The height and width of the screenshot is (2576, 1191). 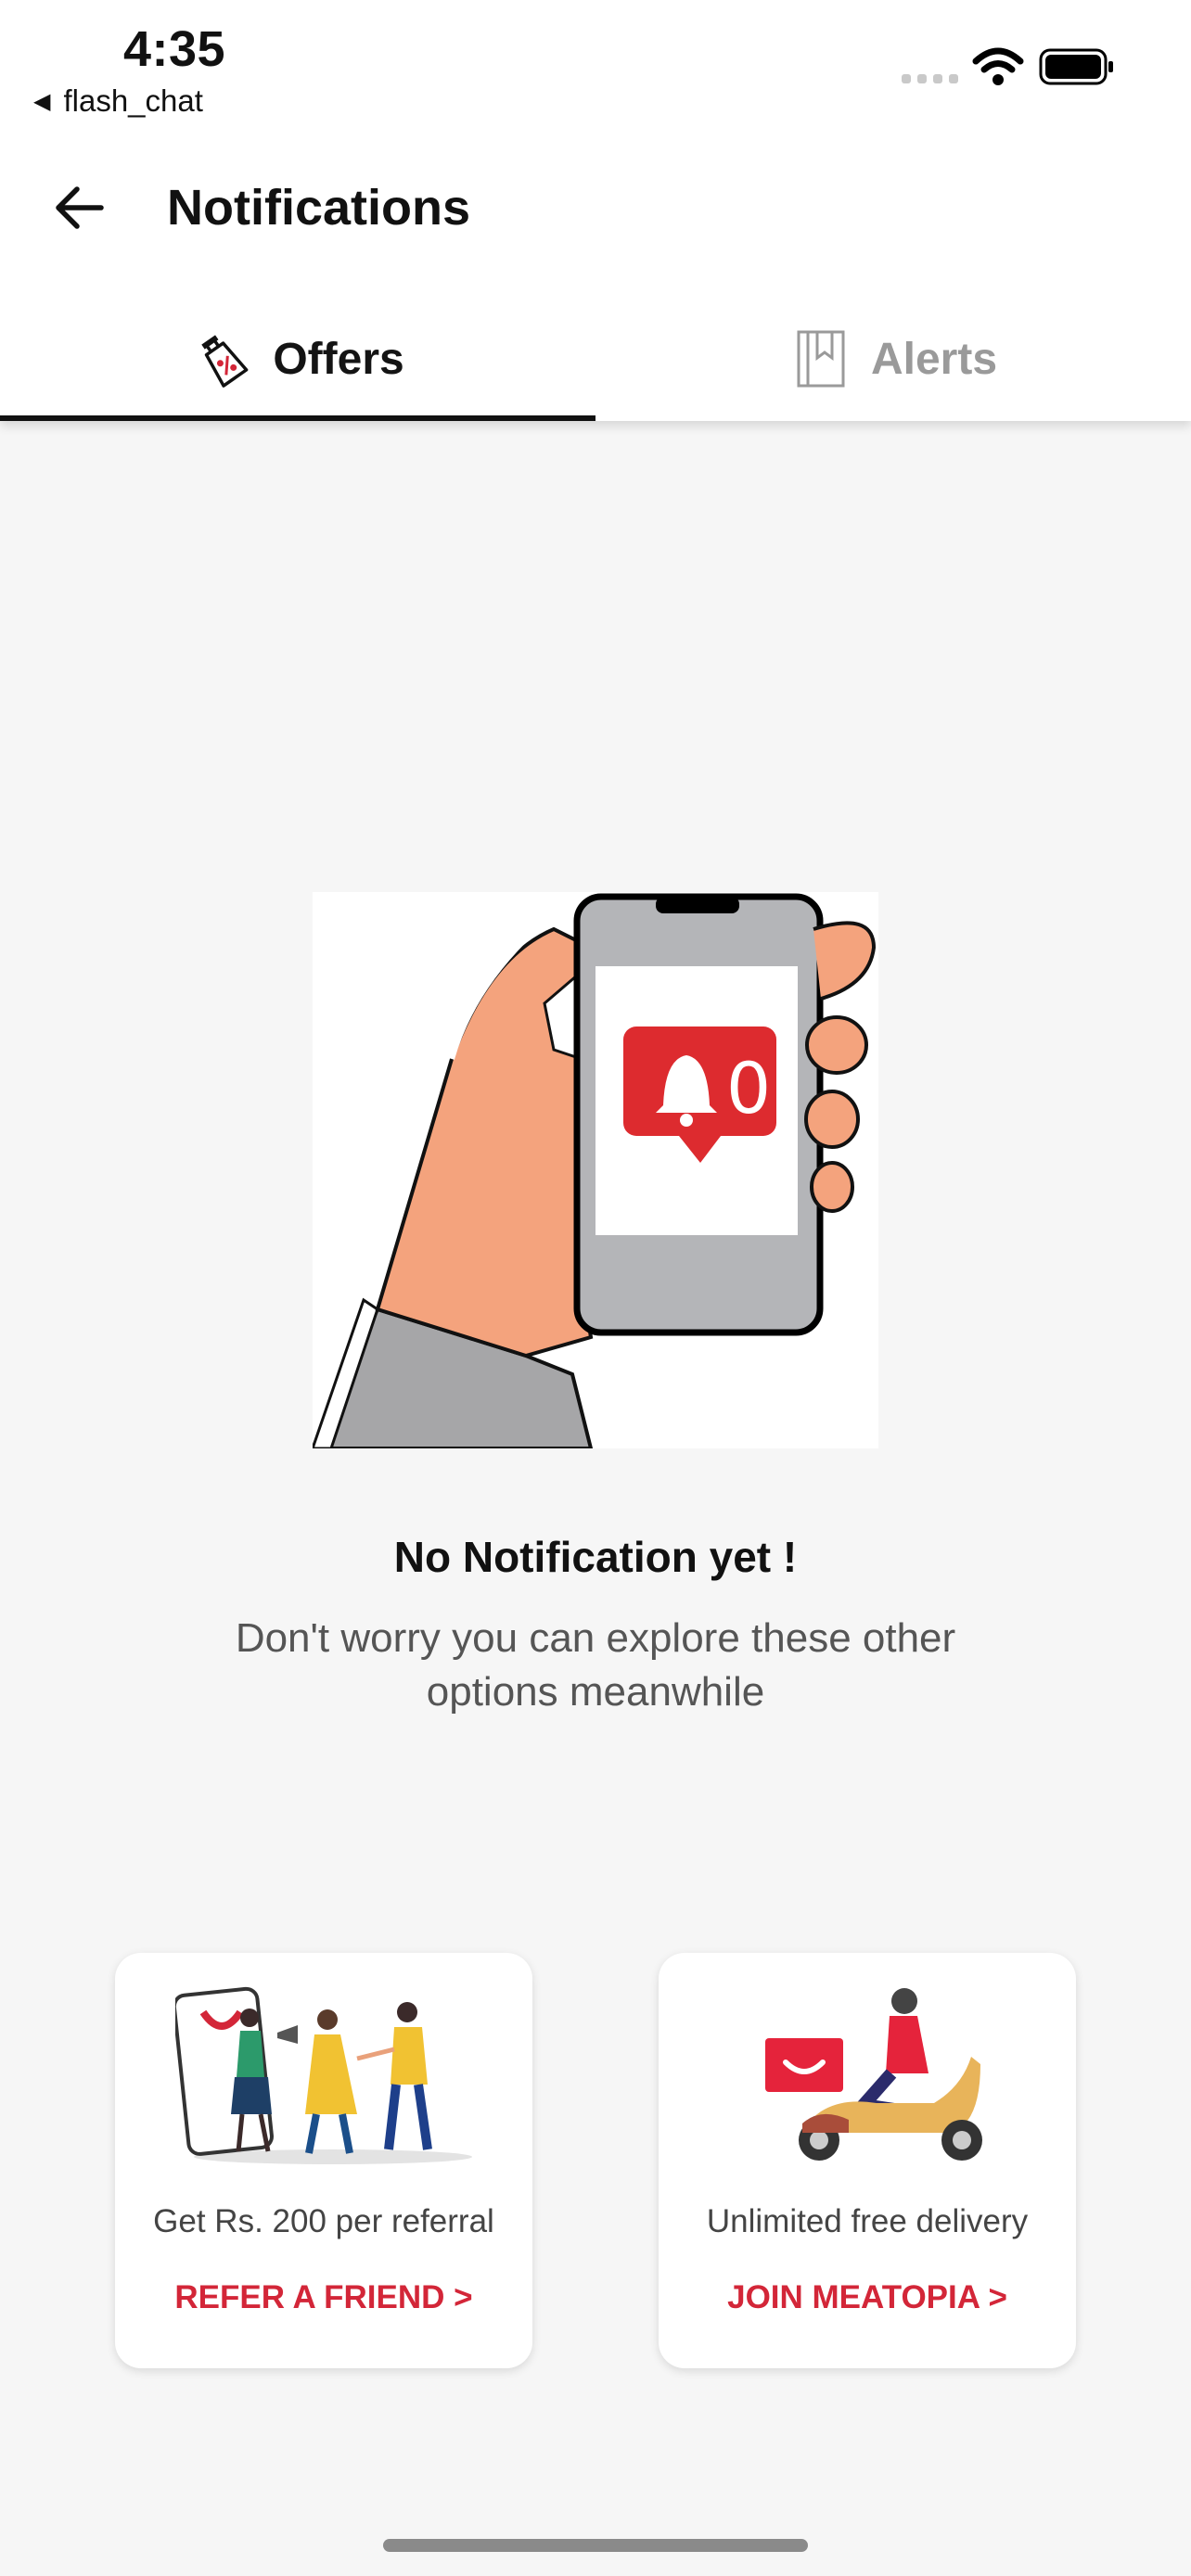 What do you see at coordinates (323, 2298) in the screenshot?
I see `refer-friend-link: REFER A FRIEND >` at bounding box center [323, 2298].